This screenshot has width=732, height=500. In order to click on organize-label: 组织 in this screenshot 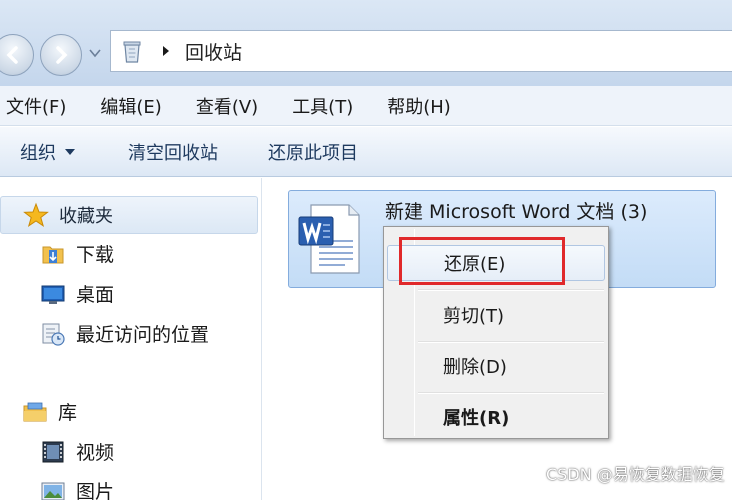, I will do `click(38, 153)`.